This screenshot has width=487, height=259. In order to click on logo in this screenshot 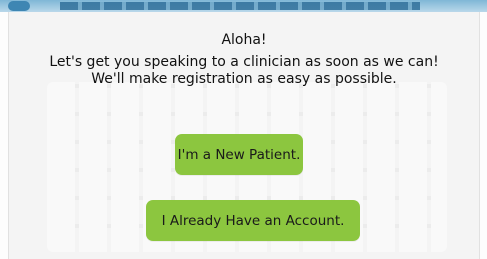, I will do `click(19, 6)`.